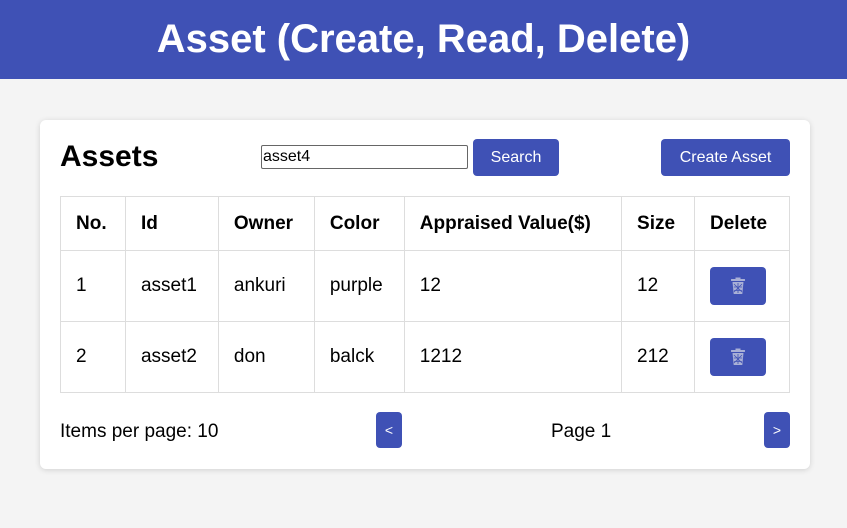 Image resolution: width=847 pixels, height=528 pixels. What do you see at coordinates (516, 157) in the screenshot?
I see `search-button: Search` at bounding box center [516, 157].